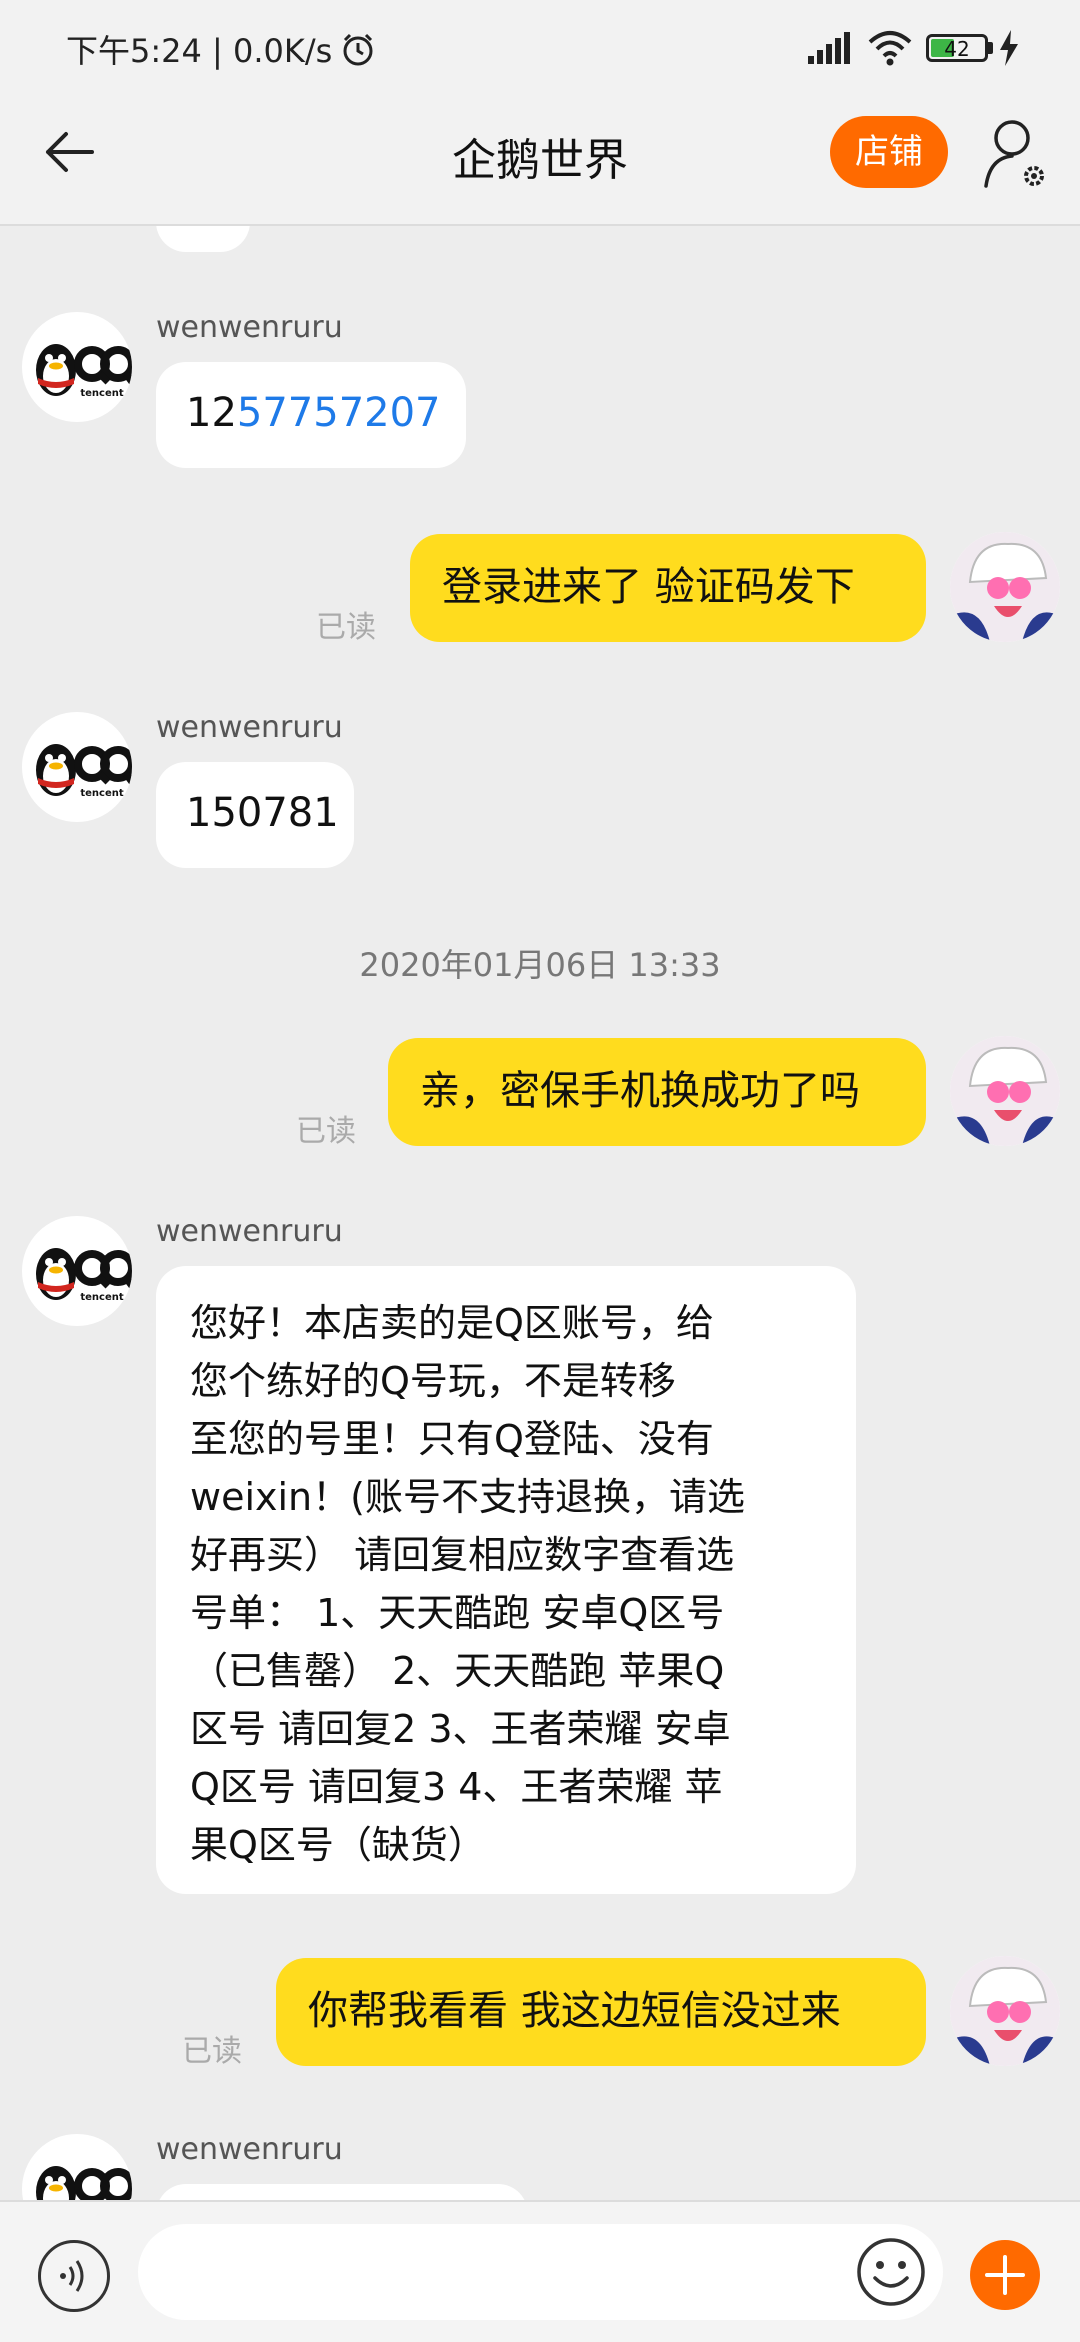 The height and width of the screenshot is (2342, 1080). What do you see at coordinates (648, 587) in the screenshot?
I see `message-text: 登录进来了 验证码发下` at bounding box center [648, 587].